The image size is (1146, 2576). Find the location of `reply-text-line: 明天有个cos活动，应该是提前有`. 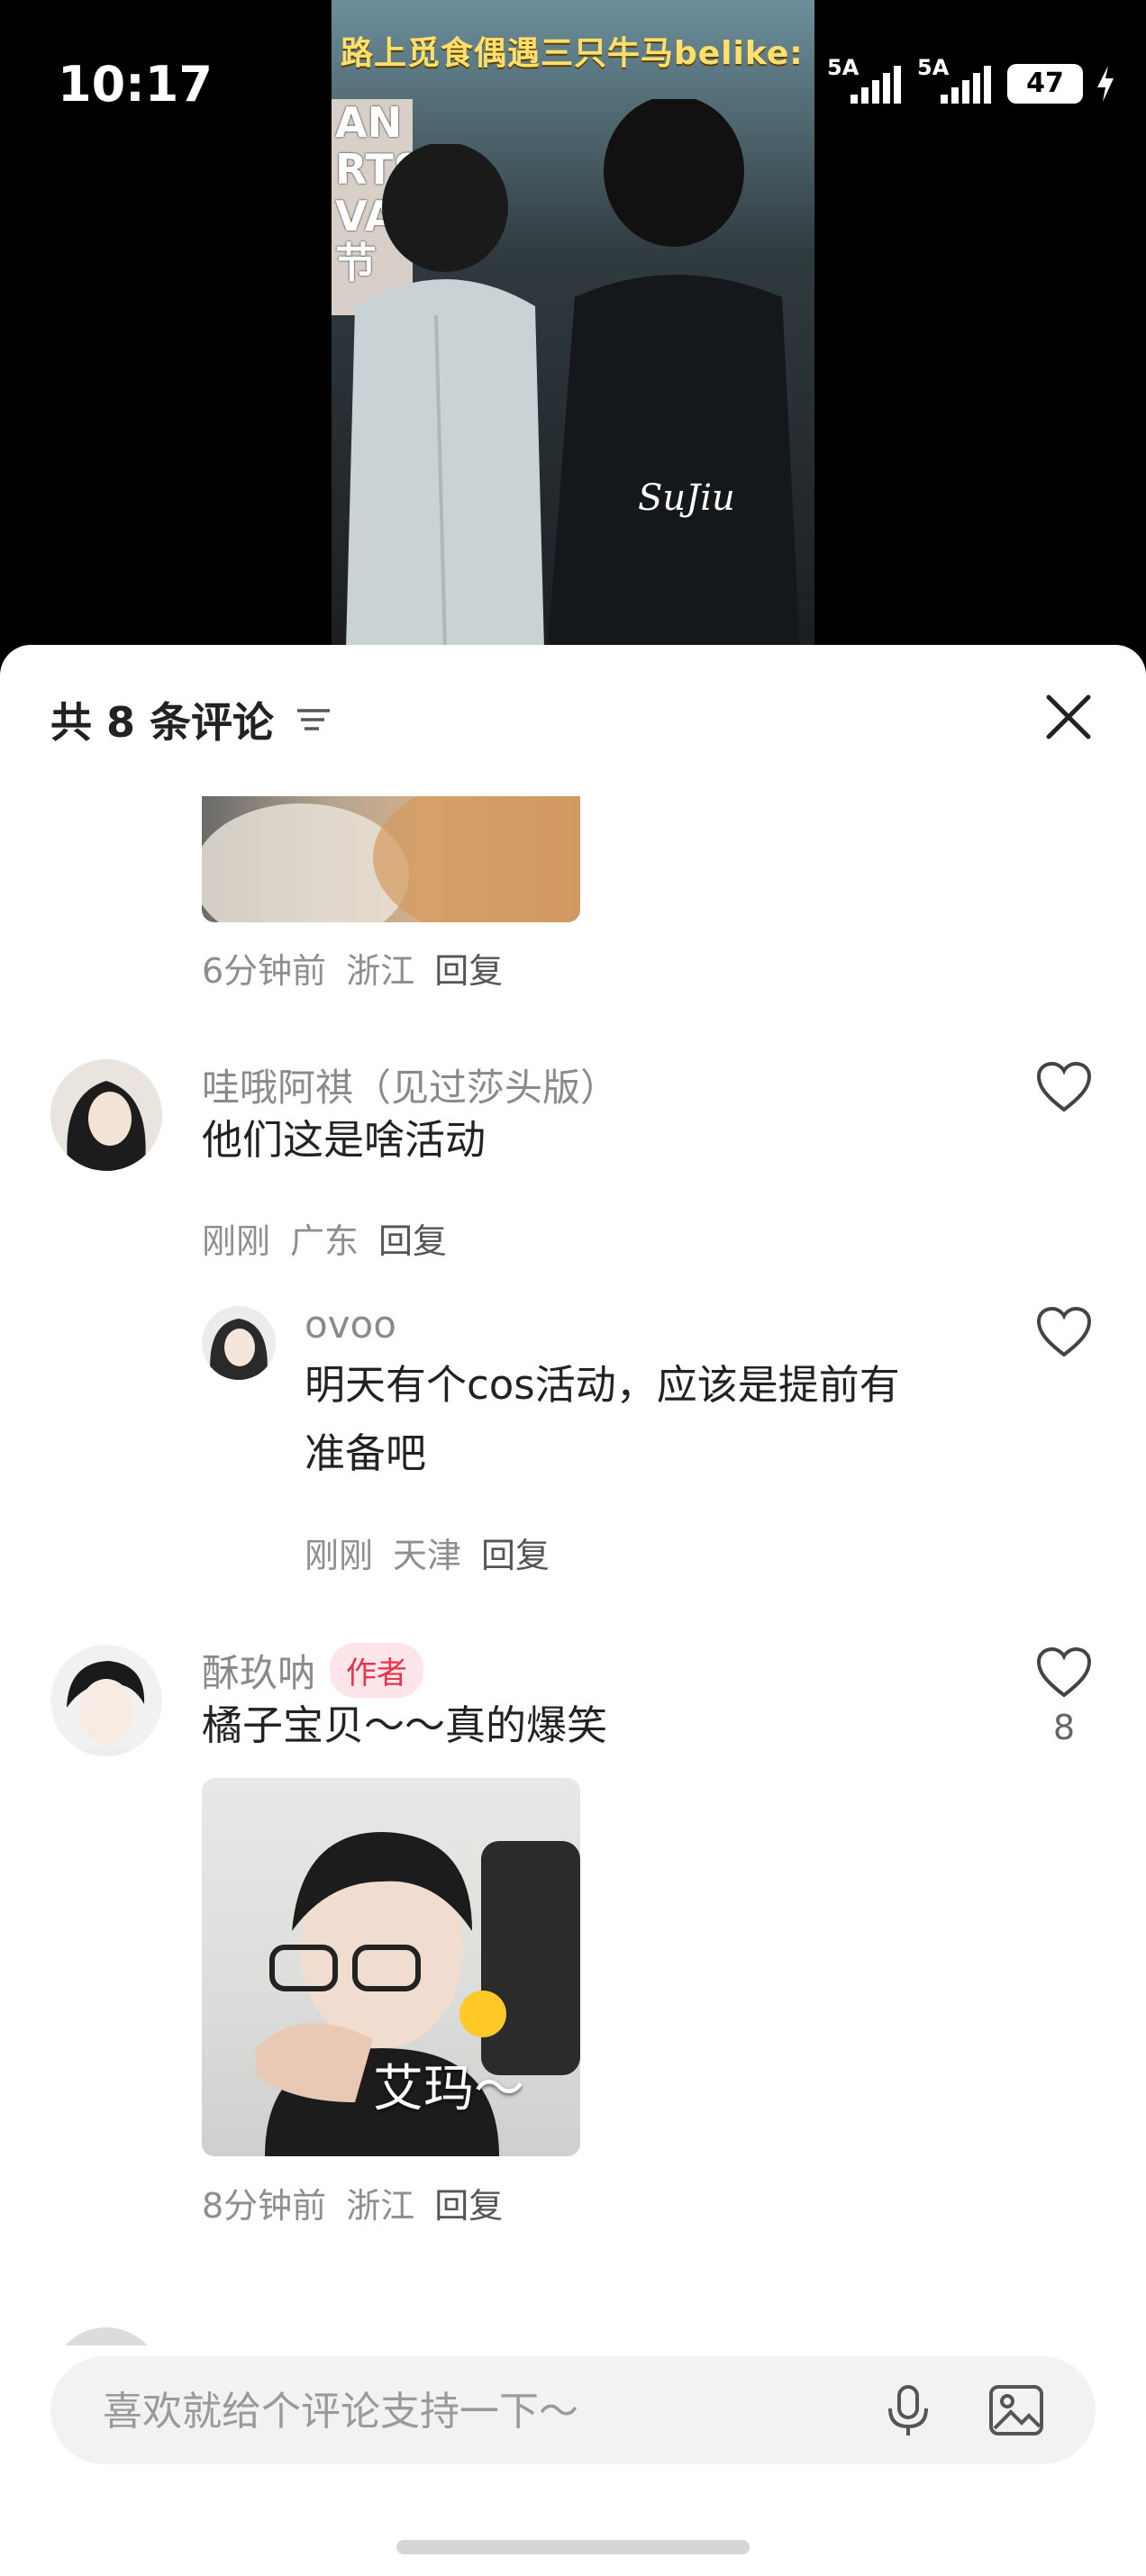

reply-text-line: 明天有个cos活动，应该是提前有 is located at coordinates (602, 1385).